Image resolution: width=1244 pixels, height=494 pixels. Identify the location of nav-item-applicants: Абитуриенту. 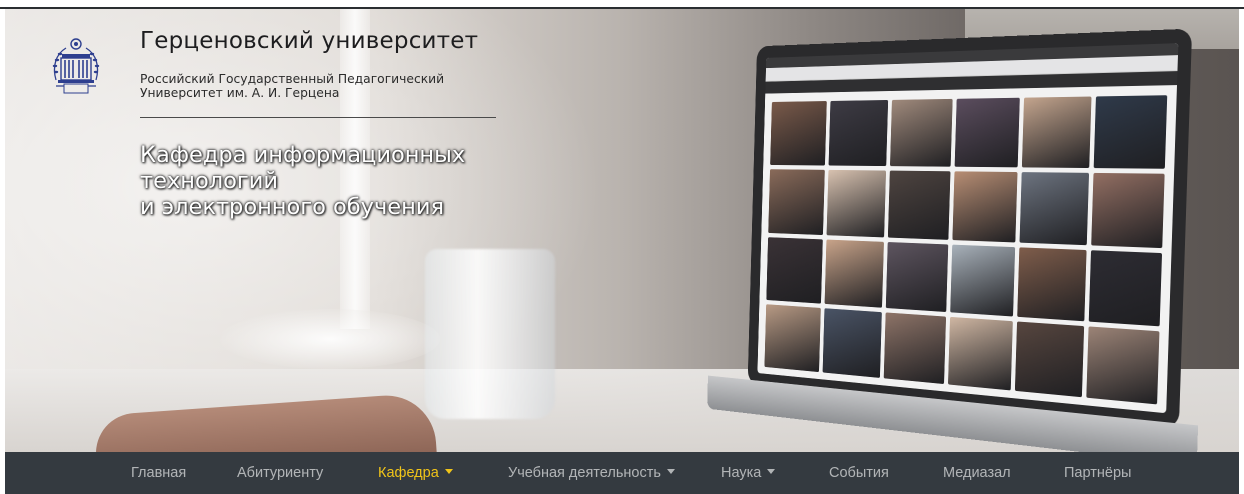
(280, 473).